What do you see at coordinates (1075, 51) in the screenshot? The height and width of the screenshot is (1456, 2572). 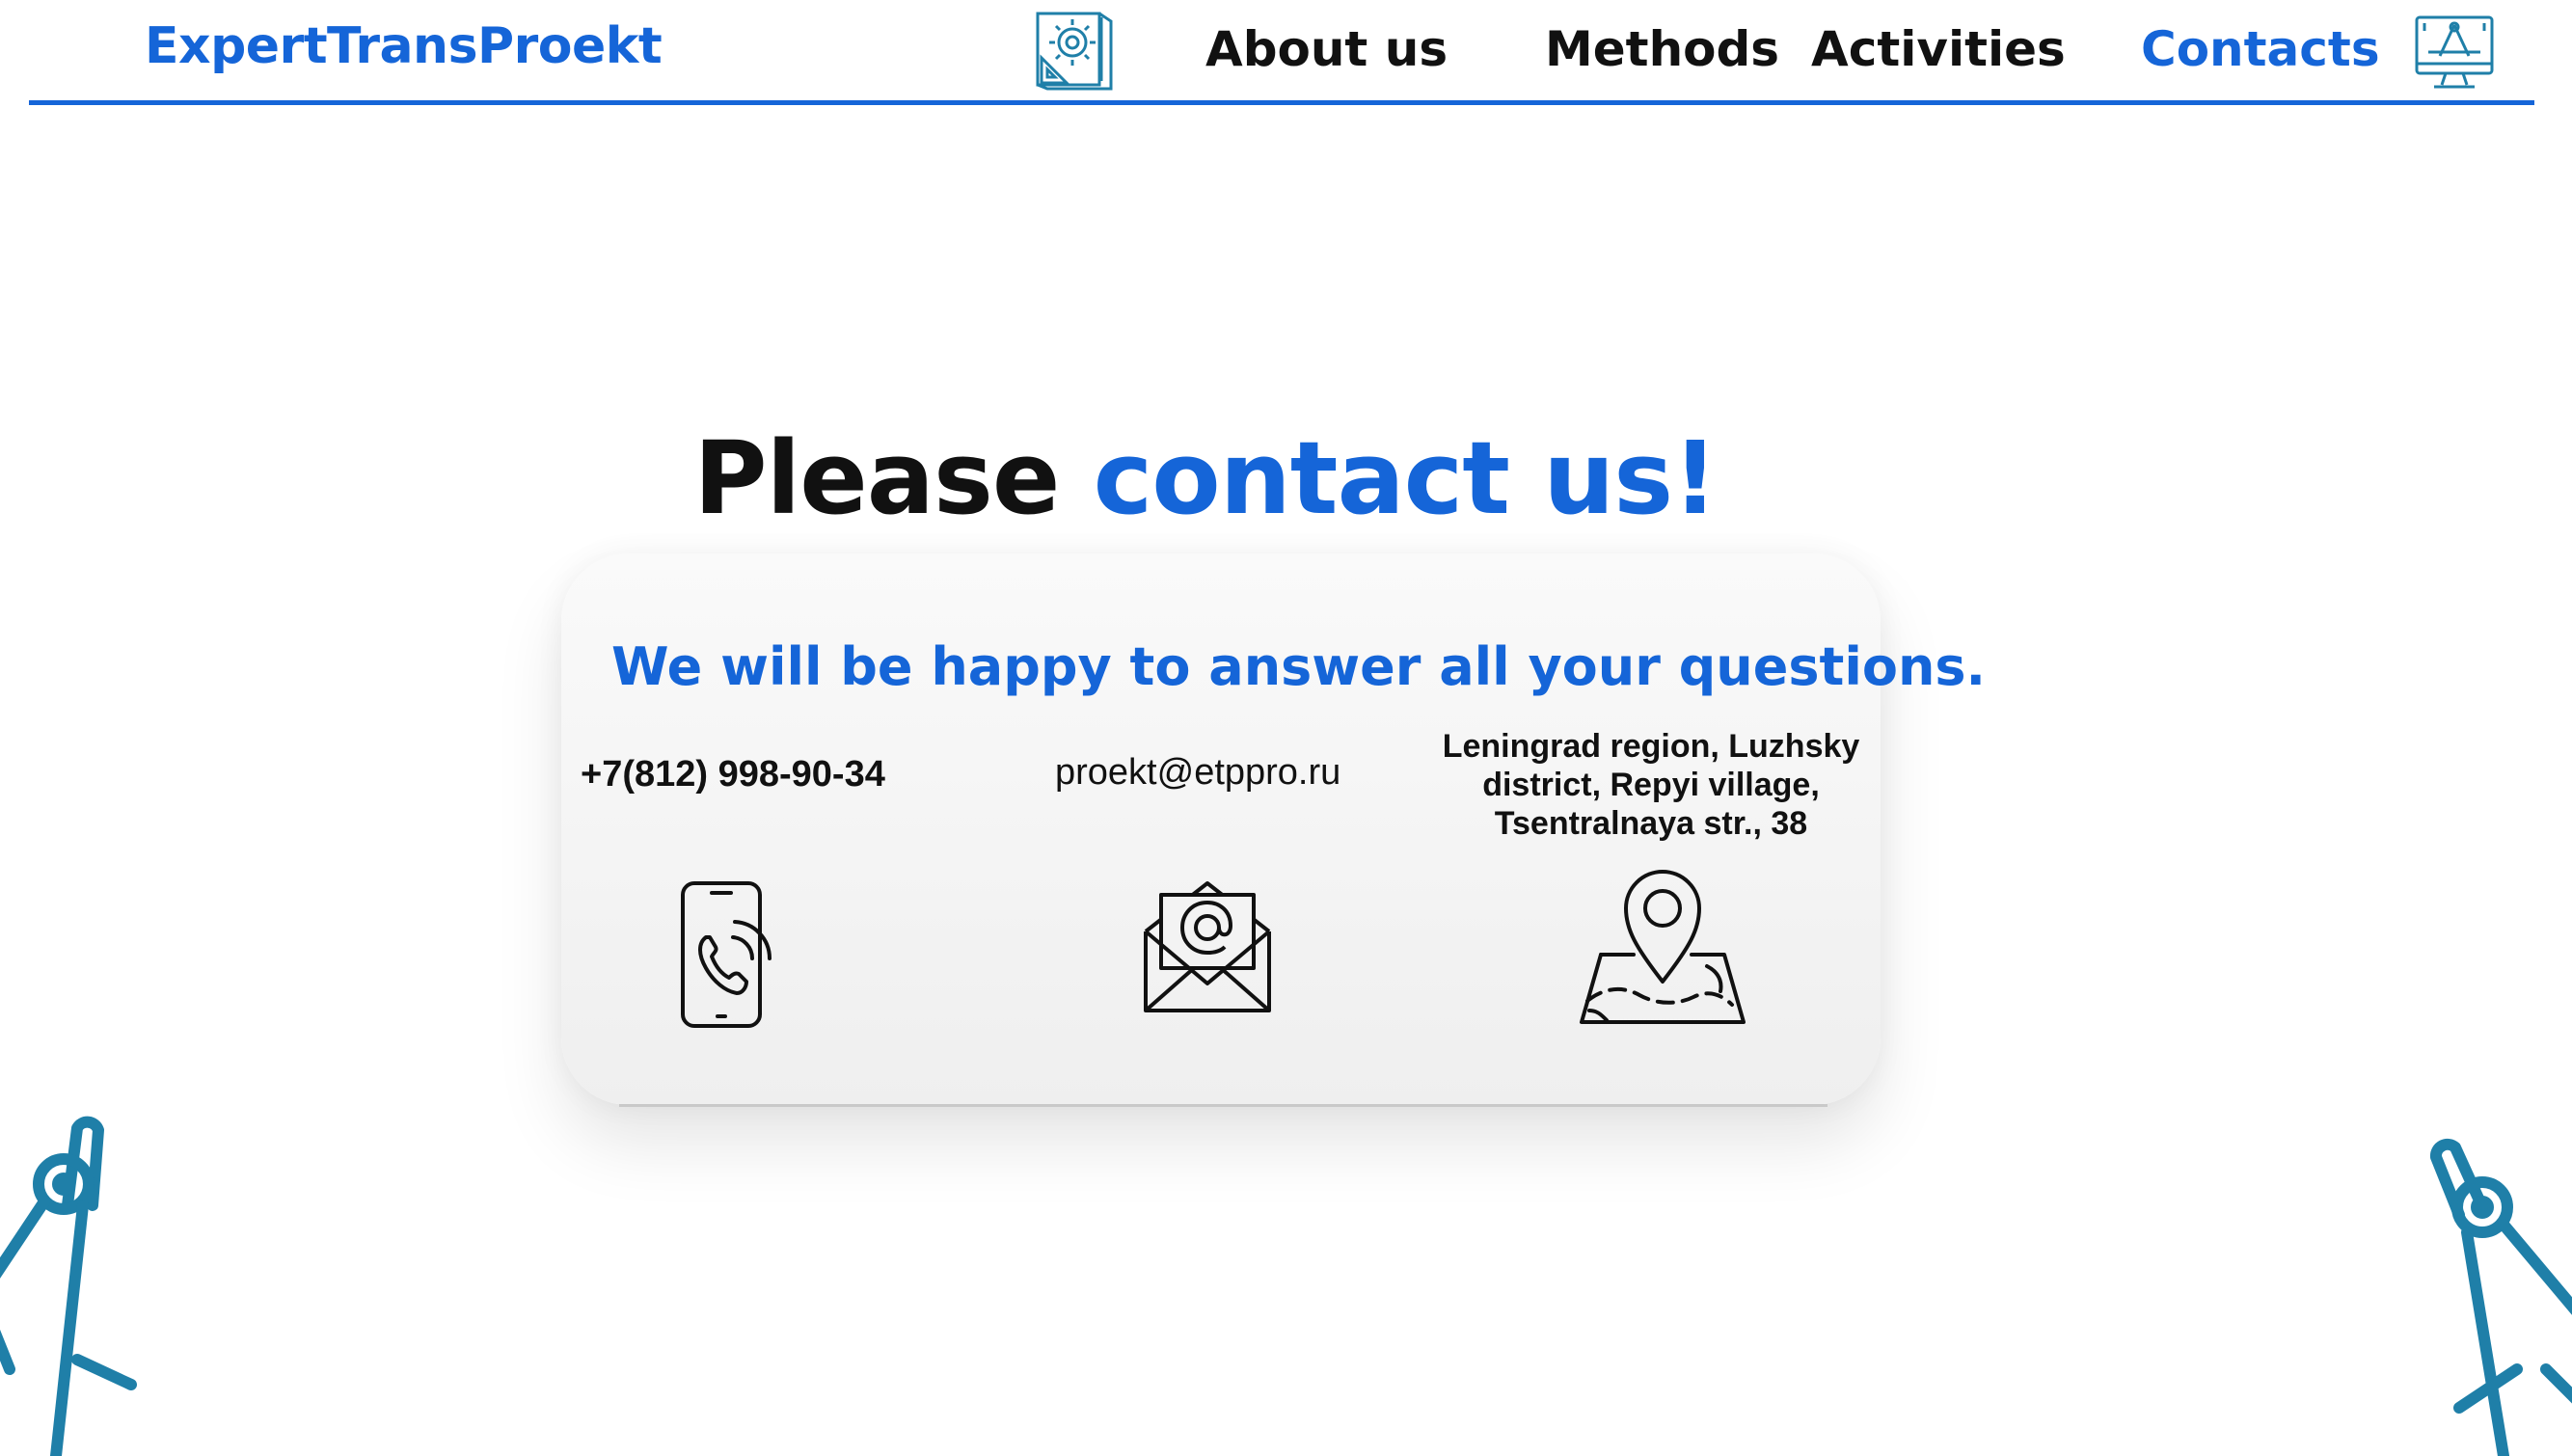 I see `blueprint-gear-icon` at bounding box center [1075, 51].